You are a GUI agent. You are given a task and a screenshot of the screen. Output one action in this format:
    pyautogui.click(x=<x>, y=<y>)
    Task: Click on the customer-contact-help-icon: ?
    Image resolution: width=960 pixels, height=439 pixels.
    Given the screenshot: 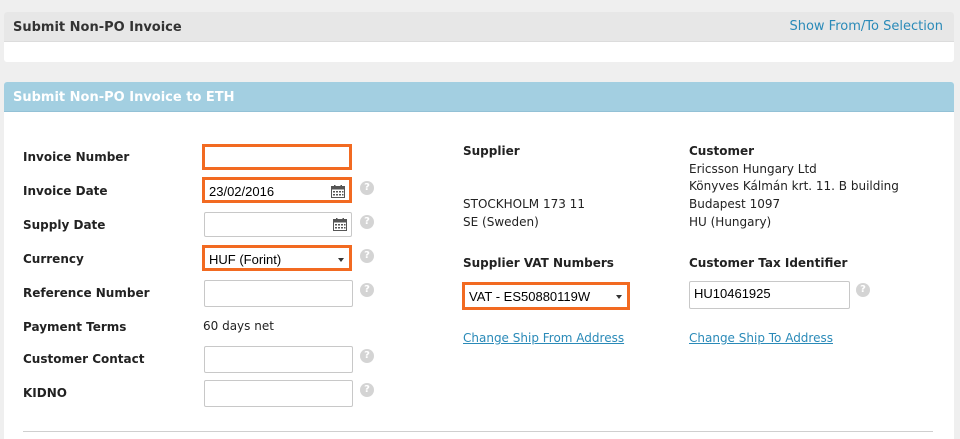 What is the action you would take?
    pyautogui.click(x=367, y=356)
    